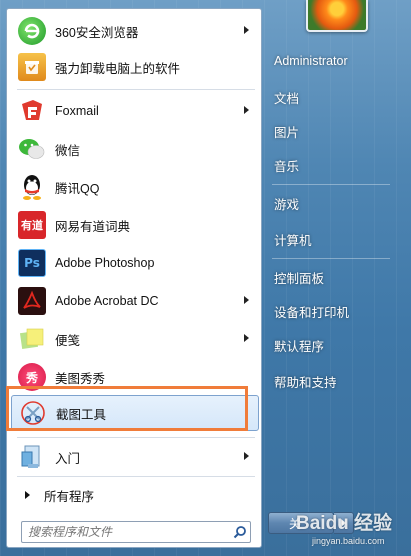 This screenshot has width=411, height=556. I want to click on youdao-icon: 有道, so click(32, 225).